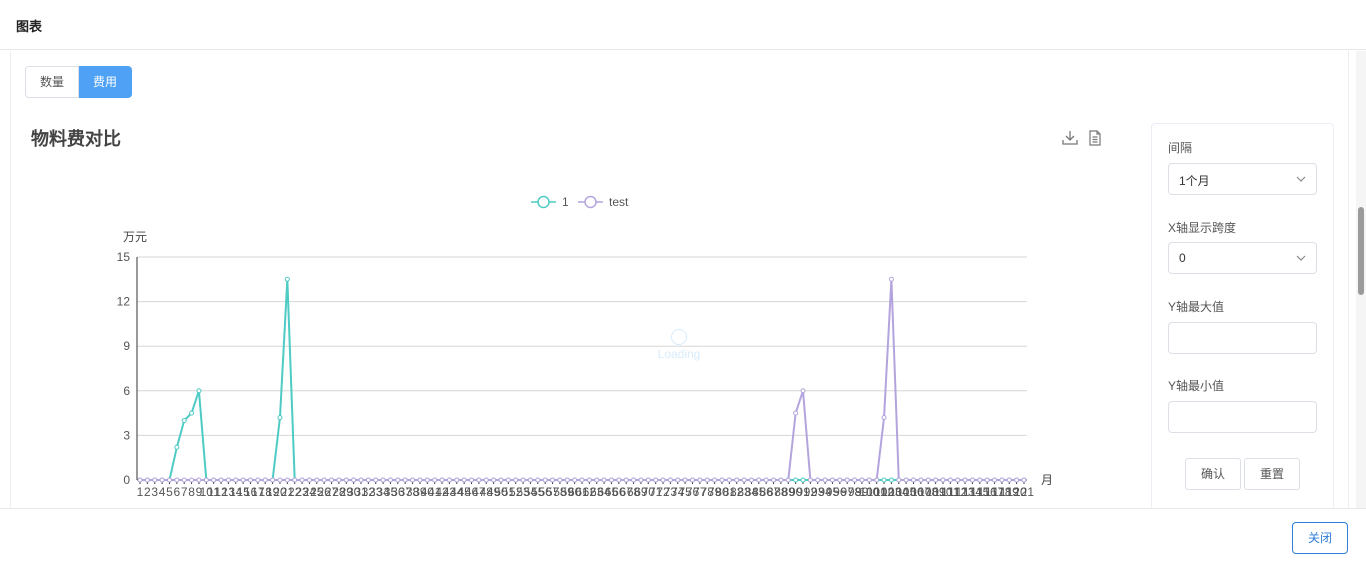 The image size is (1366, 565). Describe the element at coordinates (154, 492) in the screenshot. I see `x-tick-label: 3` at that location.